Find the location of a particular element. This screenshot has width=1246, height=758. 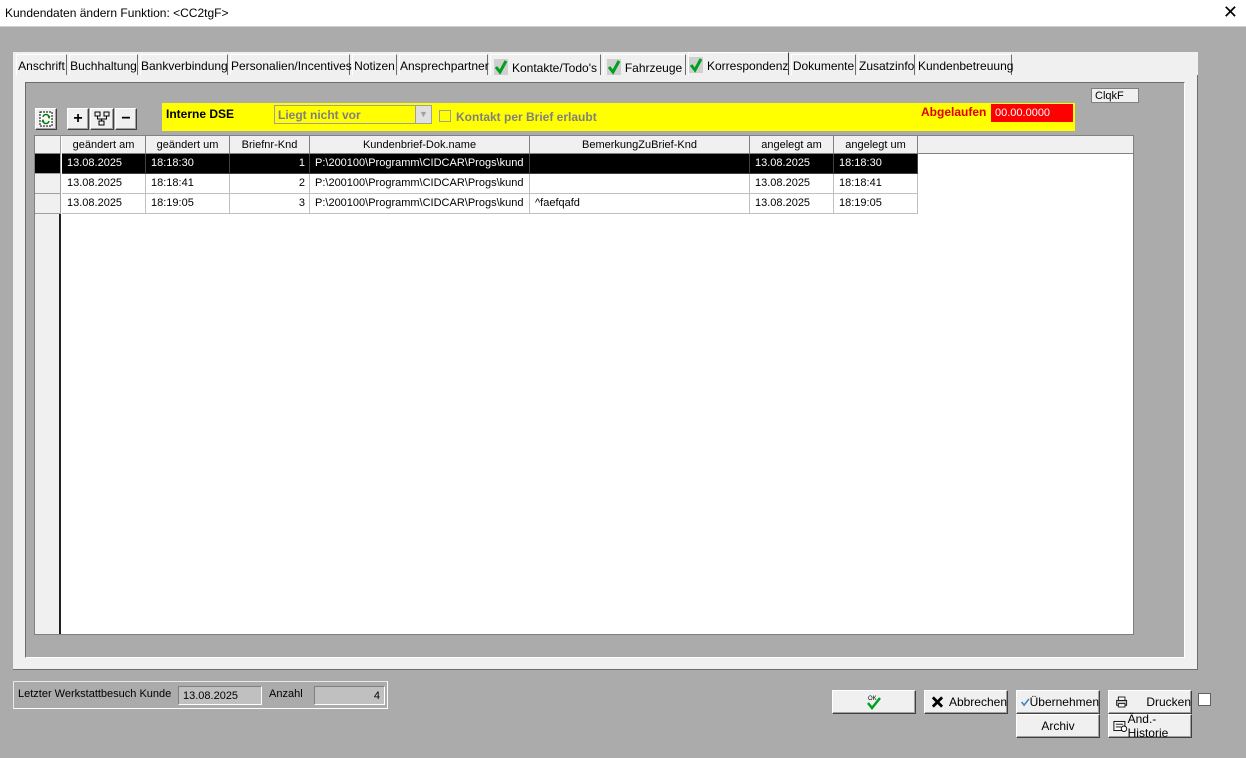

plus-icon: + is located at coordinates (78, 118).